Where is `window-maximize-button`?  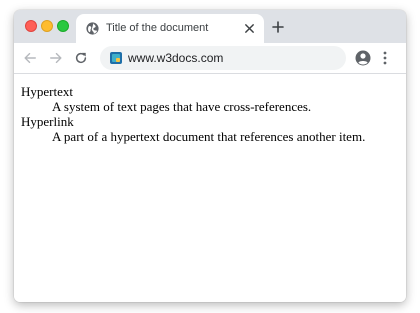
window-maximize-button is located at coordinates (63, 26).